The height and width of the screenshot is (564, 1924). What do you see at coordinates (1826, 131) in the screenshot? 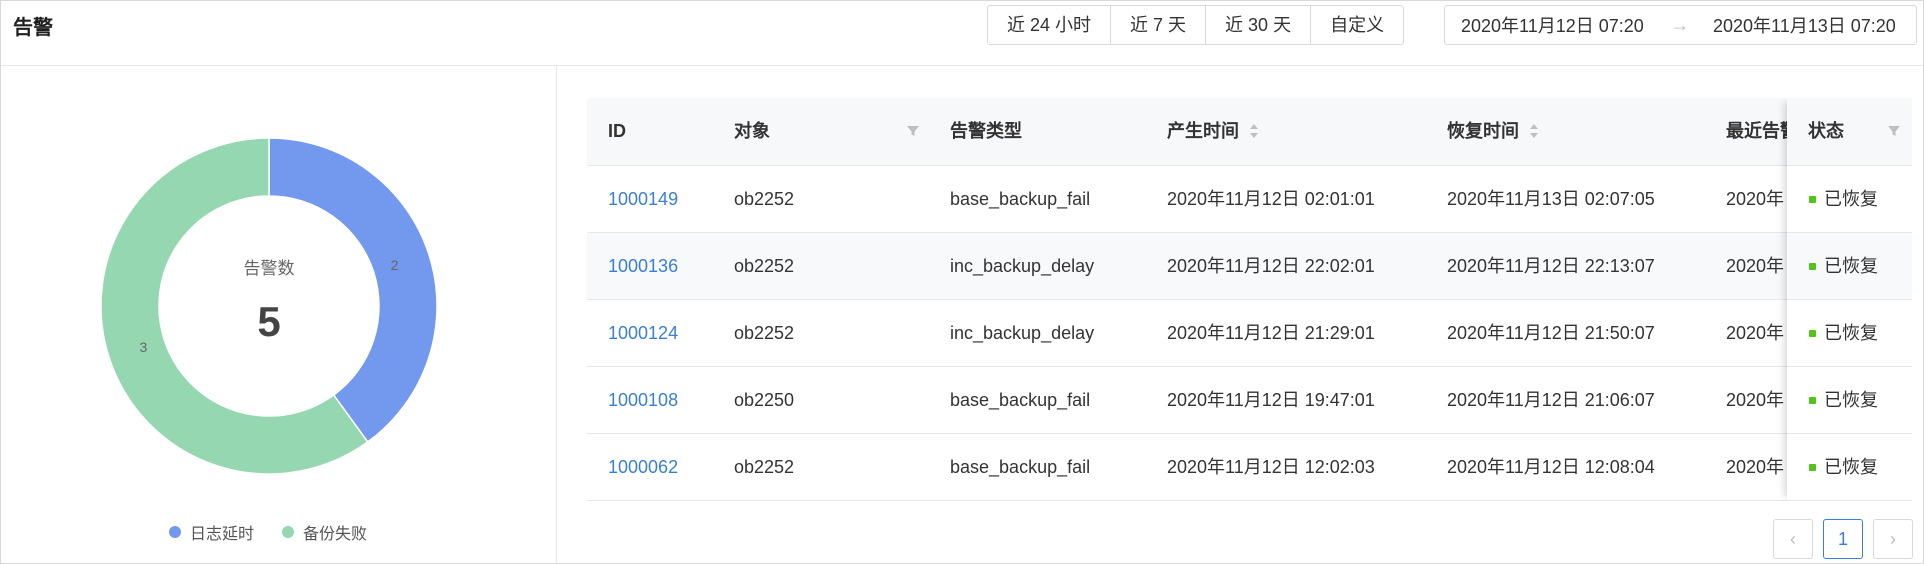
I see `col-header-status: 状态` at bounding box center [1826, 131].